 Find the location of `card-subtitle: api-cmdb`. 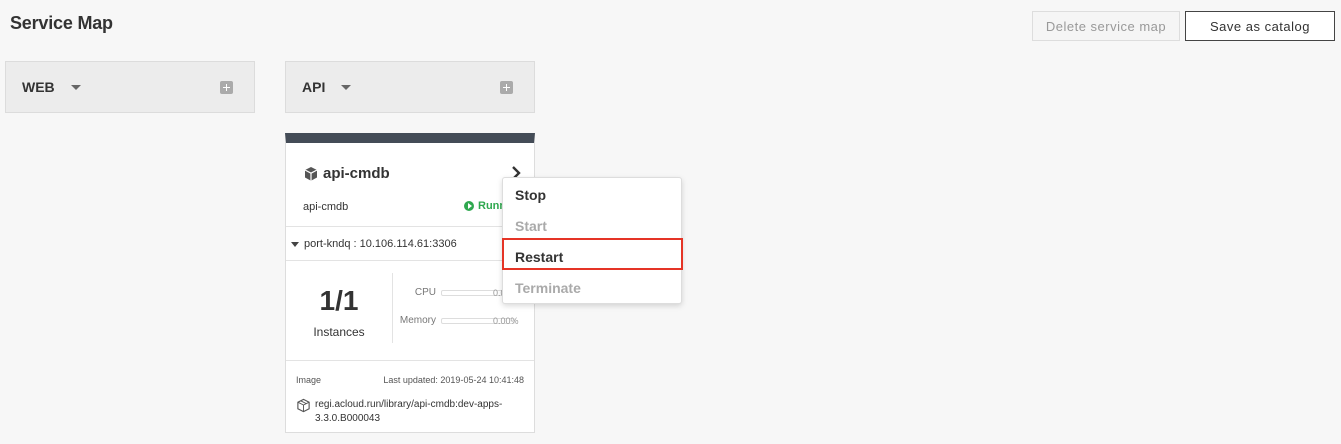

card-subtitle: api-cmdb is located at coordinates (326, 207).